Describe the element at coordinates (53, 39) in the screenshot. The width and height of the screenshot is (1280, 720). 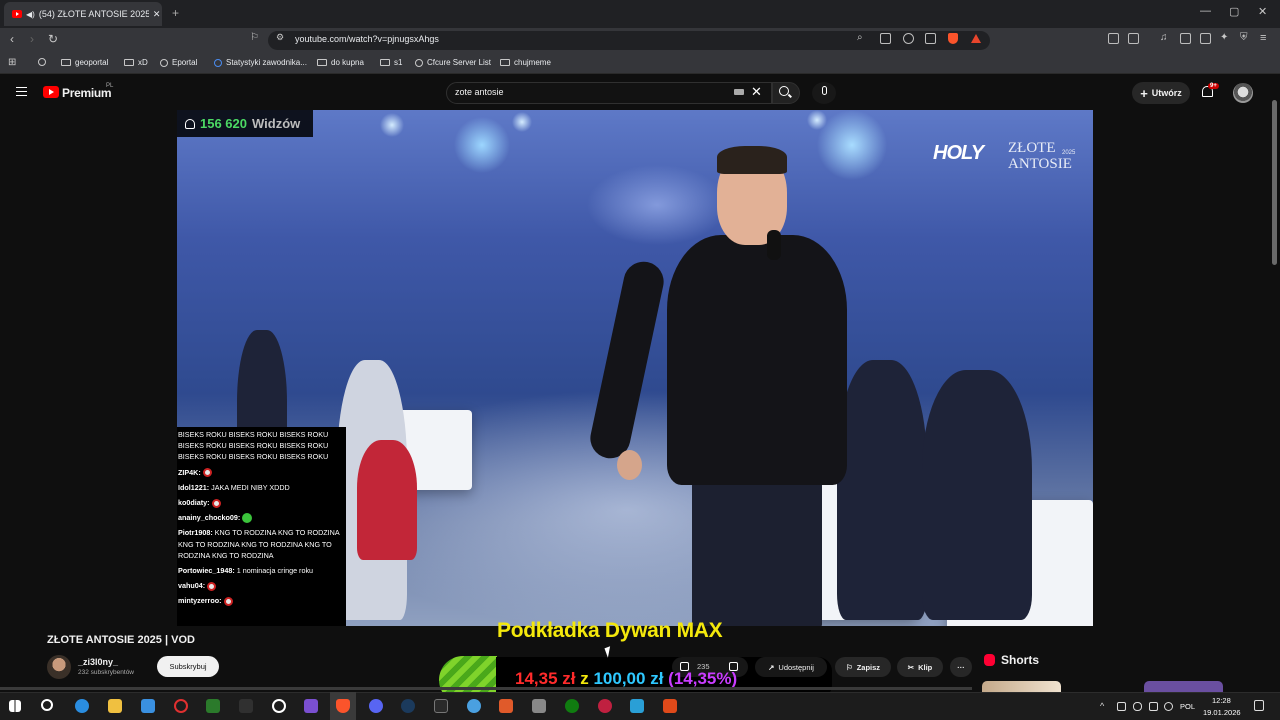
I see `reload-icon: ↻` at that location.